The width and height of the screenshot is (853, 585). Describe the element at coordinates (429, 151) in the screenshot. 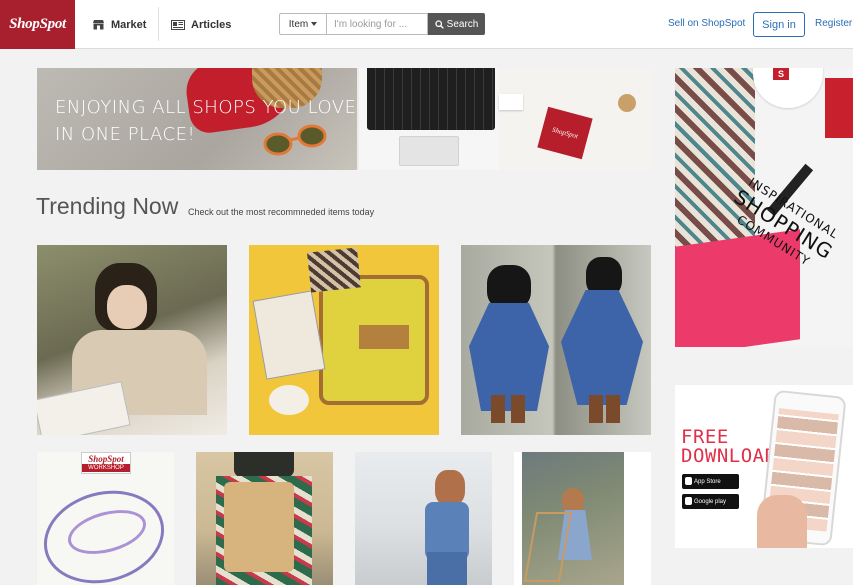

I see `laptop-trackpad` at that location.